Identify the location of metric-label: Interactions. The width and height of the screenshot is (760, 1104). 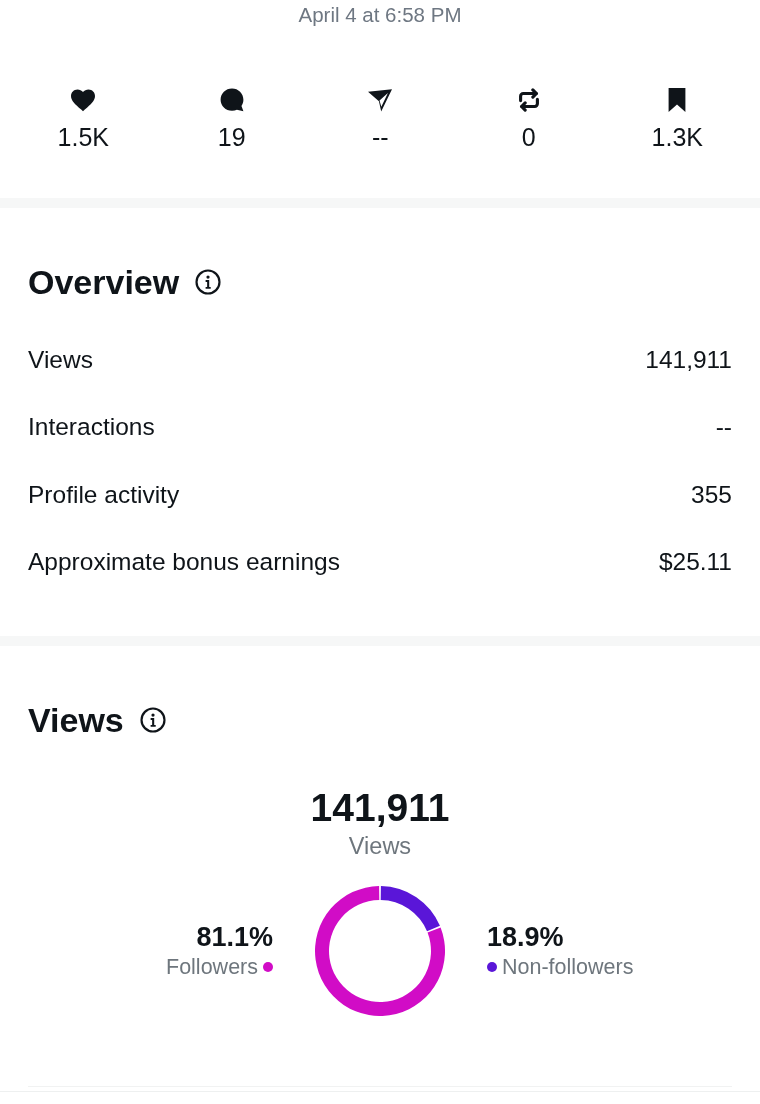
(91, 427).